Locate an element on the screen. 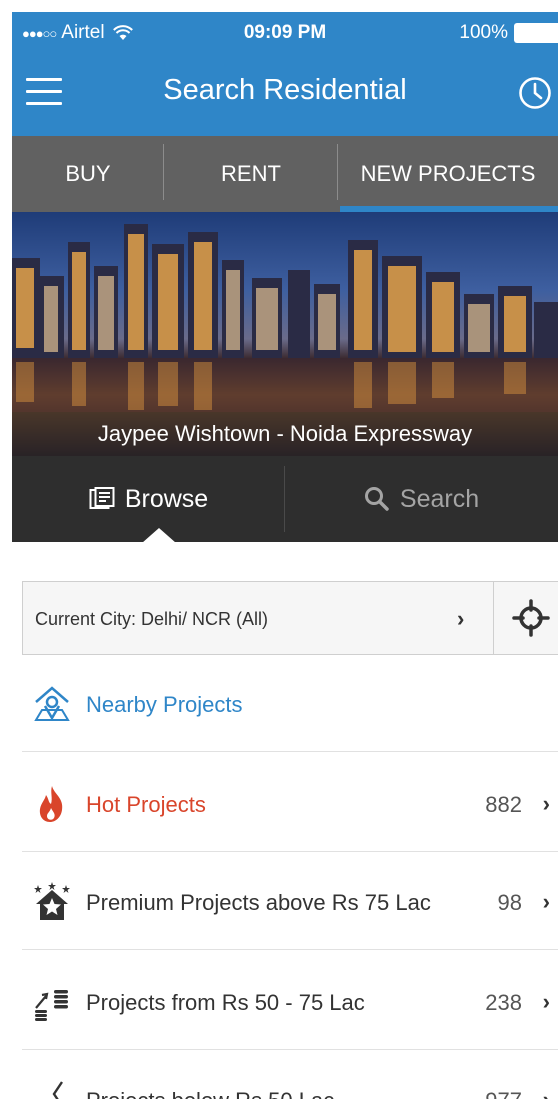 This screenshot has width=558, height=1099. tab-new-projects-label: NEW PROJECTS is located at coordinates (448, 173).